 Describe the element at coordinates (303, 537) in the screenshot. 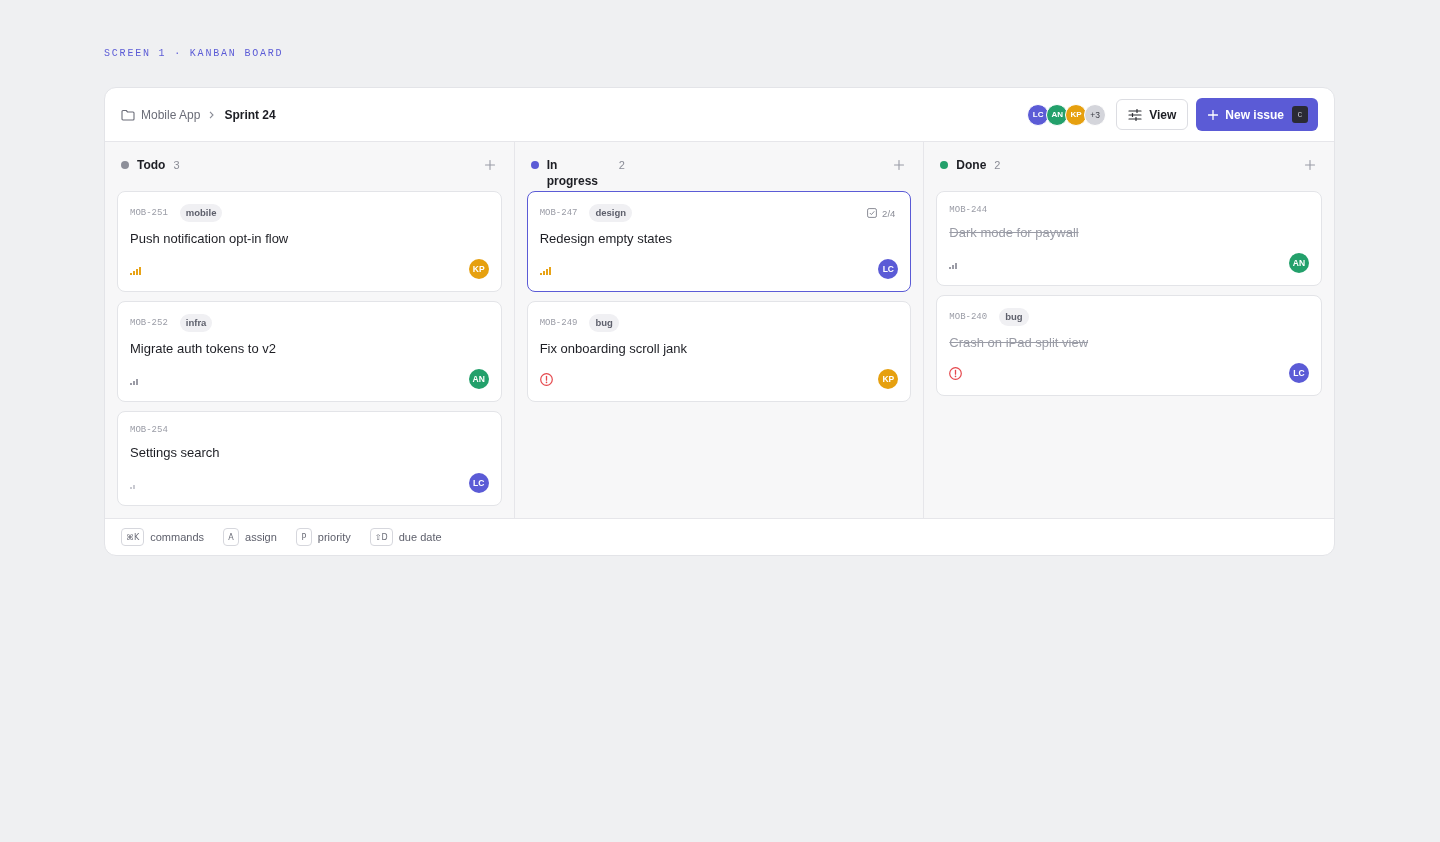

I see `shortcut-key: P` at that location.